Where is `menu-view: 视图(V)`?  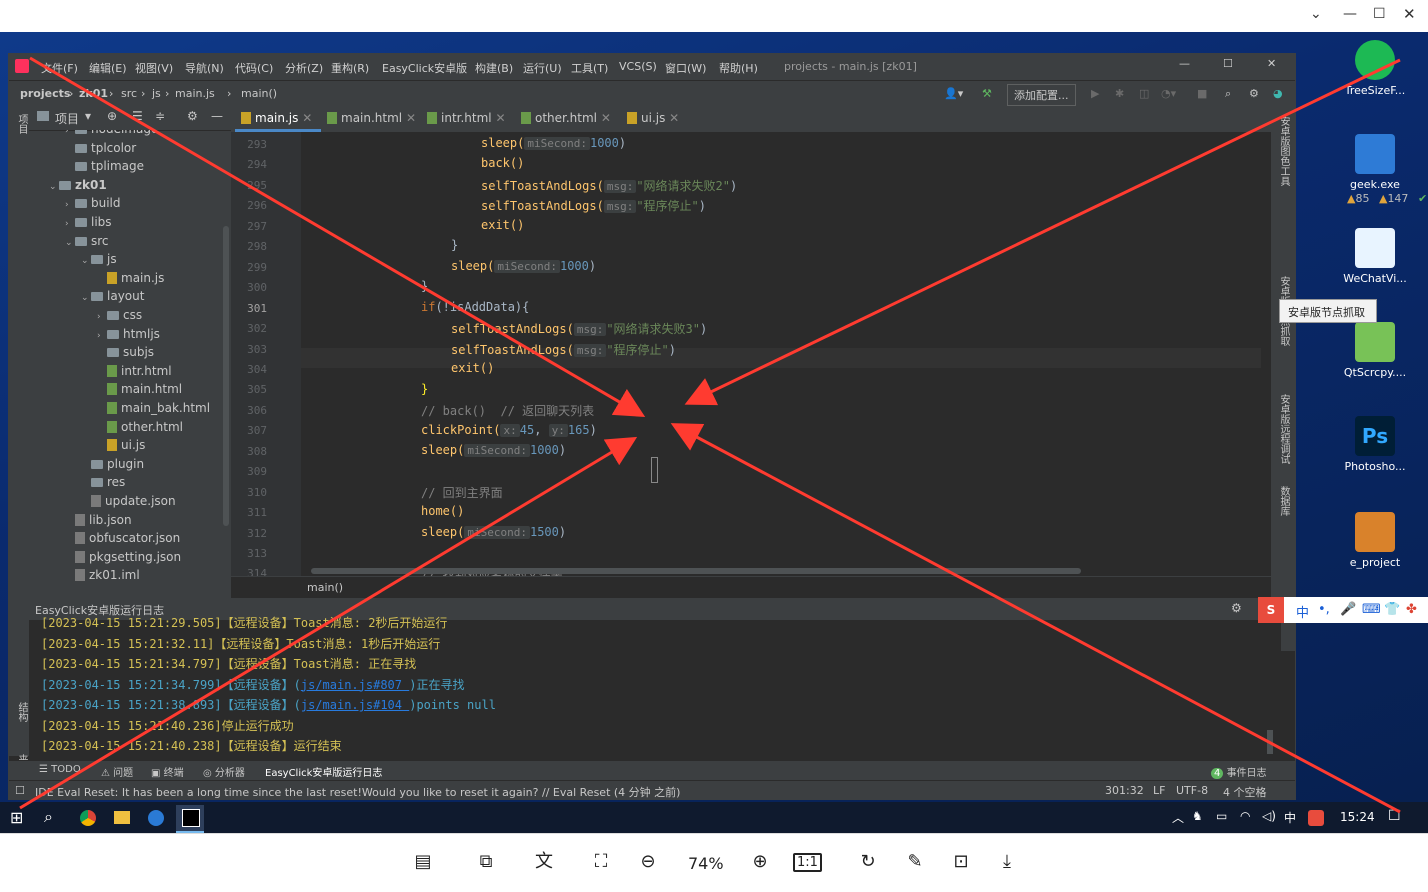
menu-view: 视图(V) is located at coordinates (154, 68).